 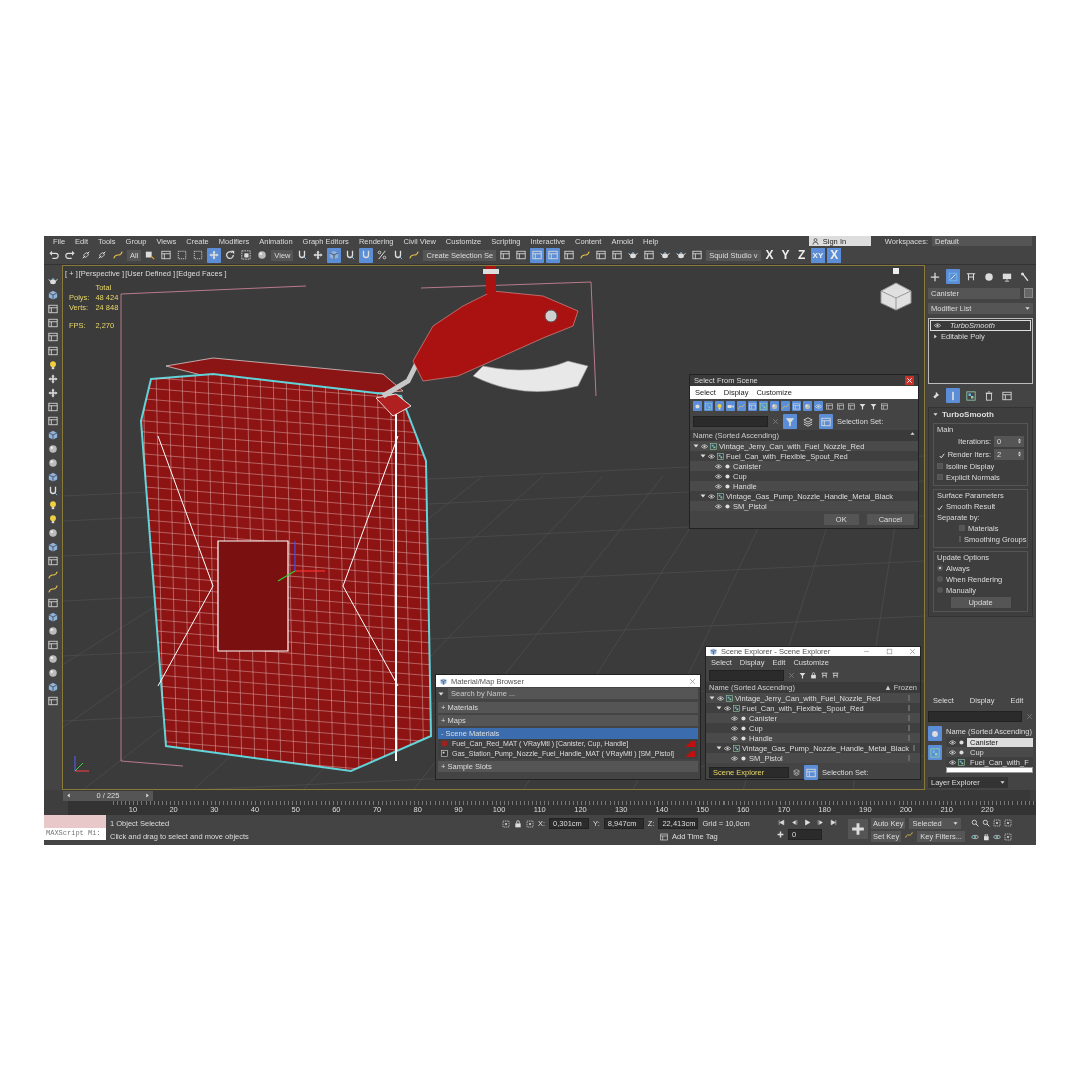 I want to click on axis-constraint-button: Z, so click(x=801, y=255).